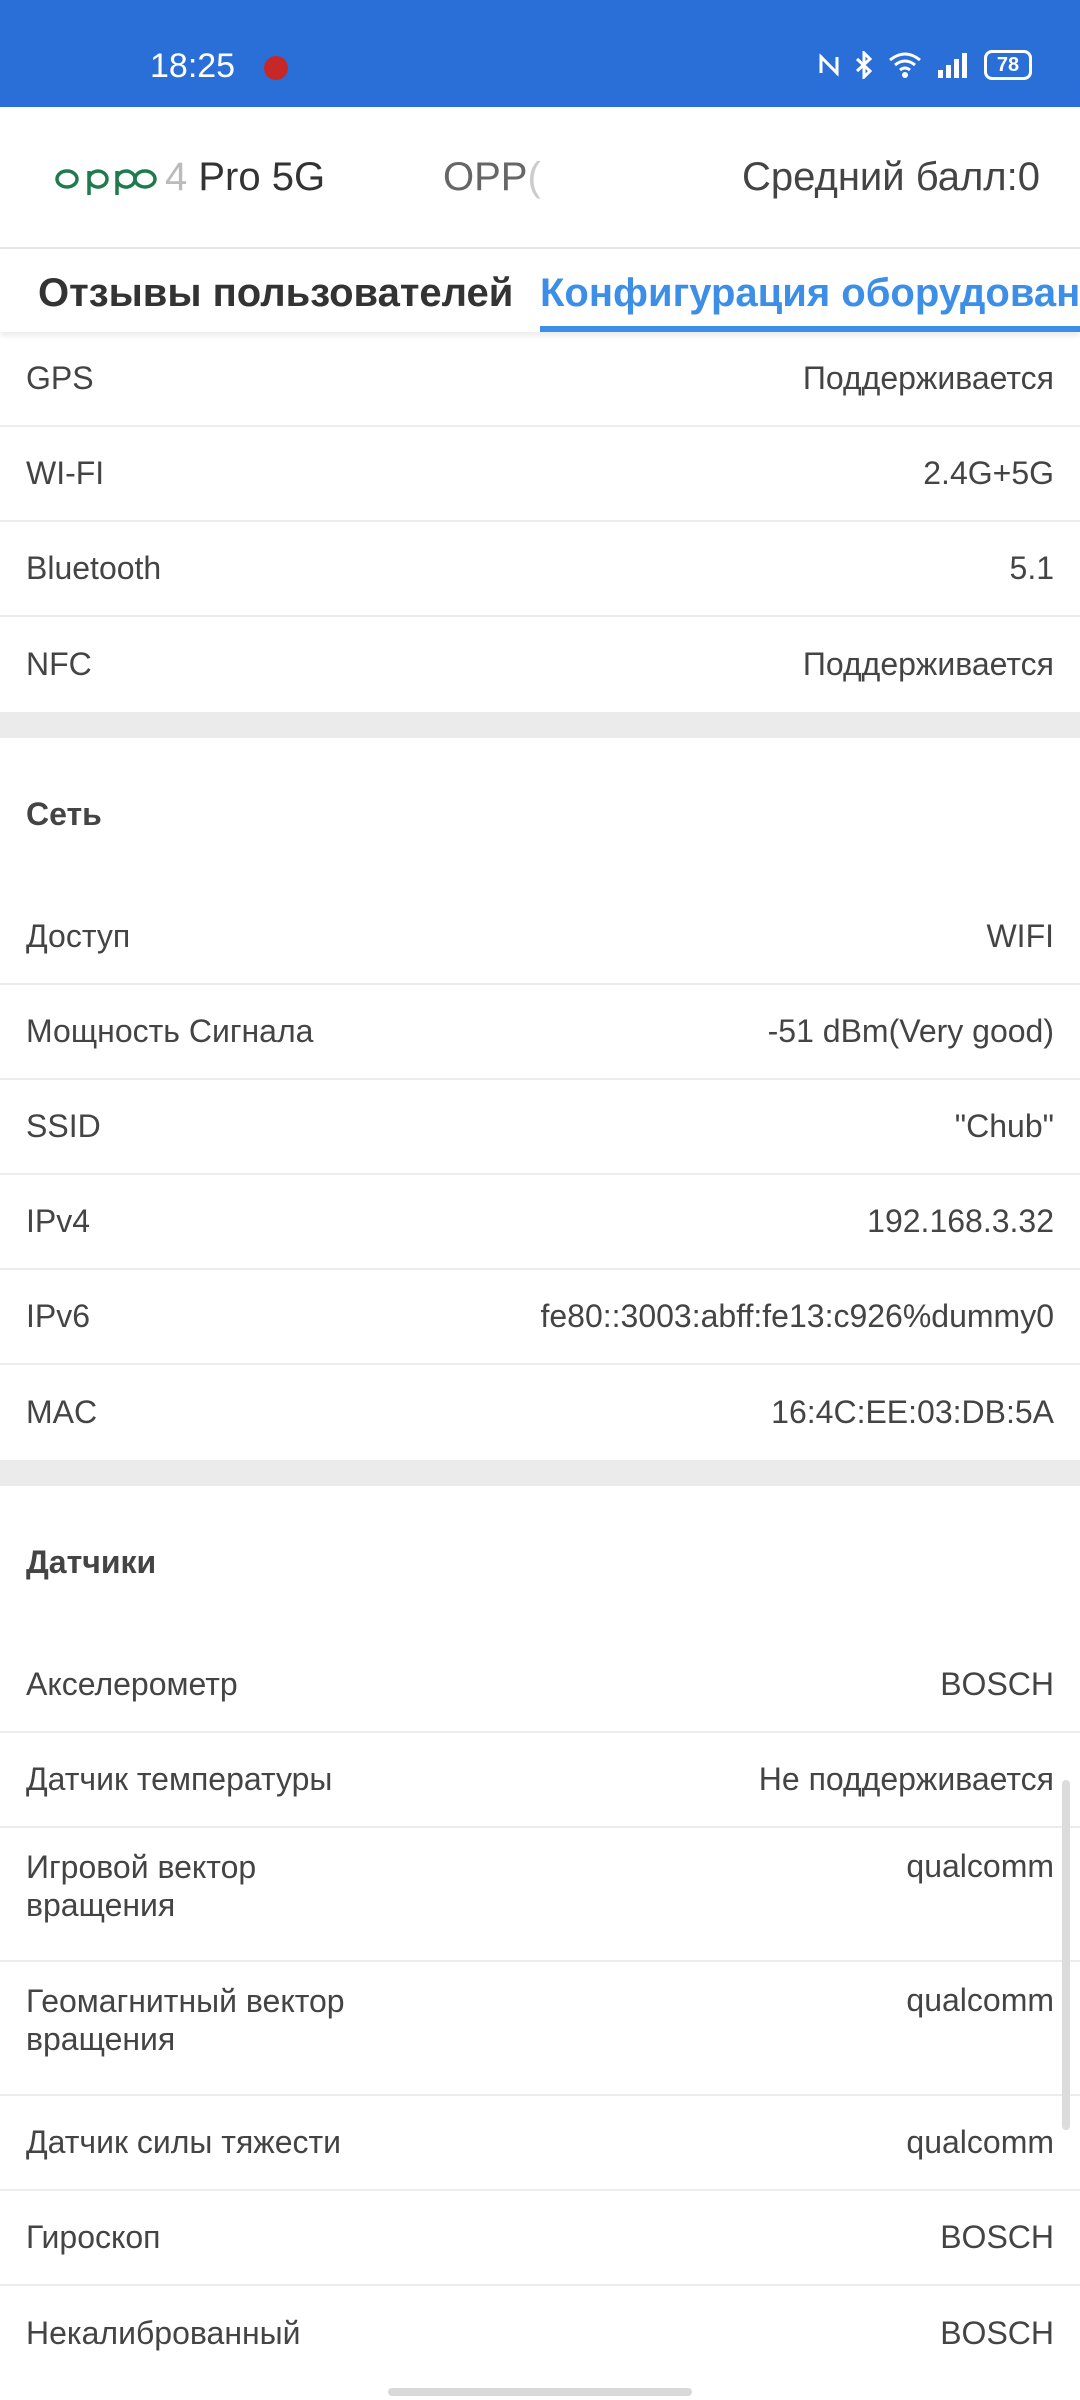 The image size is (1080, 2400). What do you see at coordinates (952, 65) in the screenshot?
I see `signal-icon` at bounding box center [952, 65].